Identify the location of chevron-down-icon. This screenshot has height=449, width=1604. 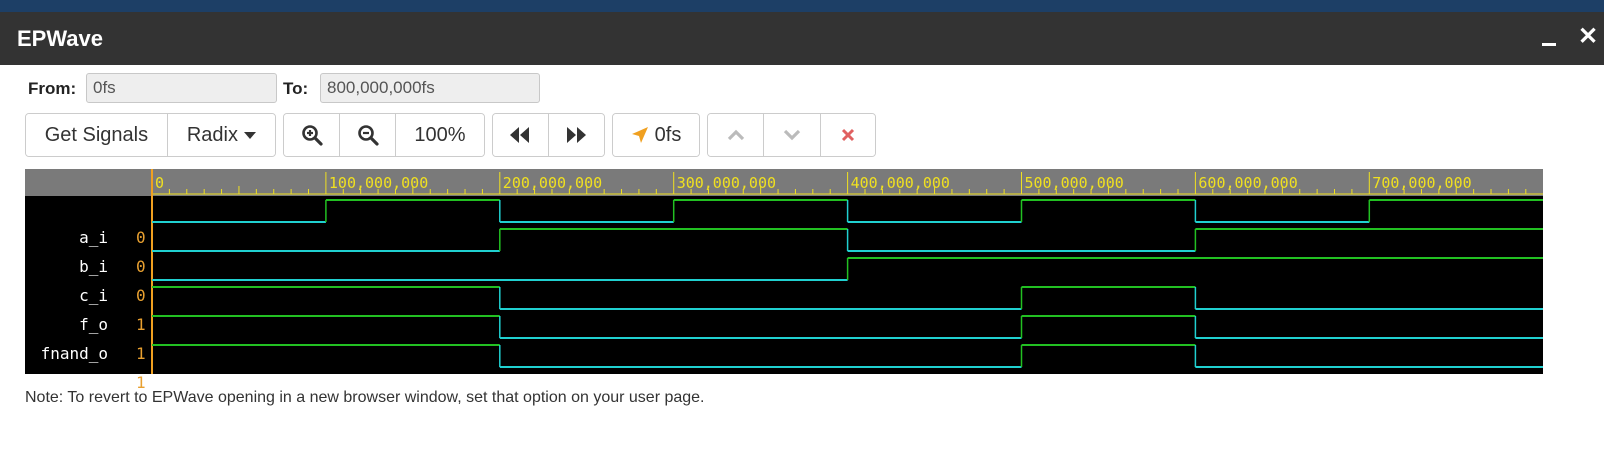
(792, 135).